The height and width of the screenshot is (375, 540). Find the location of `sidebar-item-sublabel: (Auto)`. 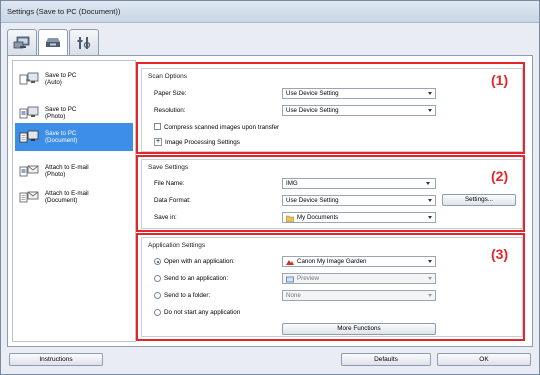

sidebar-item-sublabel: (Auto) is located at coordinates (53, 82).